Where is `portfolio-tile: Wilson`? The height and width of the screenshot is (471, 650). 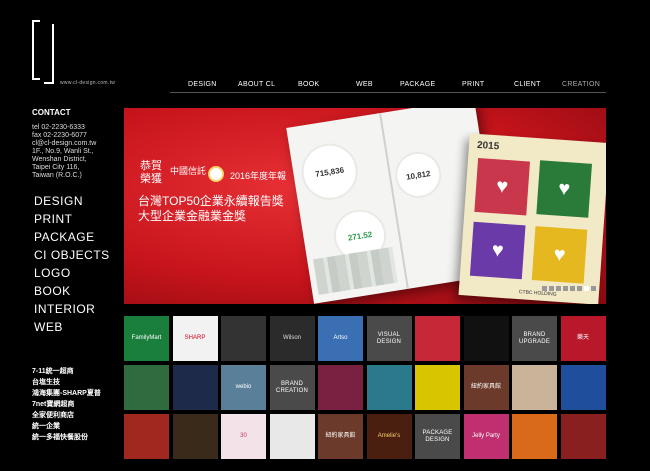 portfolio-tile: Wilson is located at coordinates (292, 338).